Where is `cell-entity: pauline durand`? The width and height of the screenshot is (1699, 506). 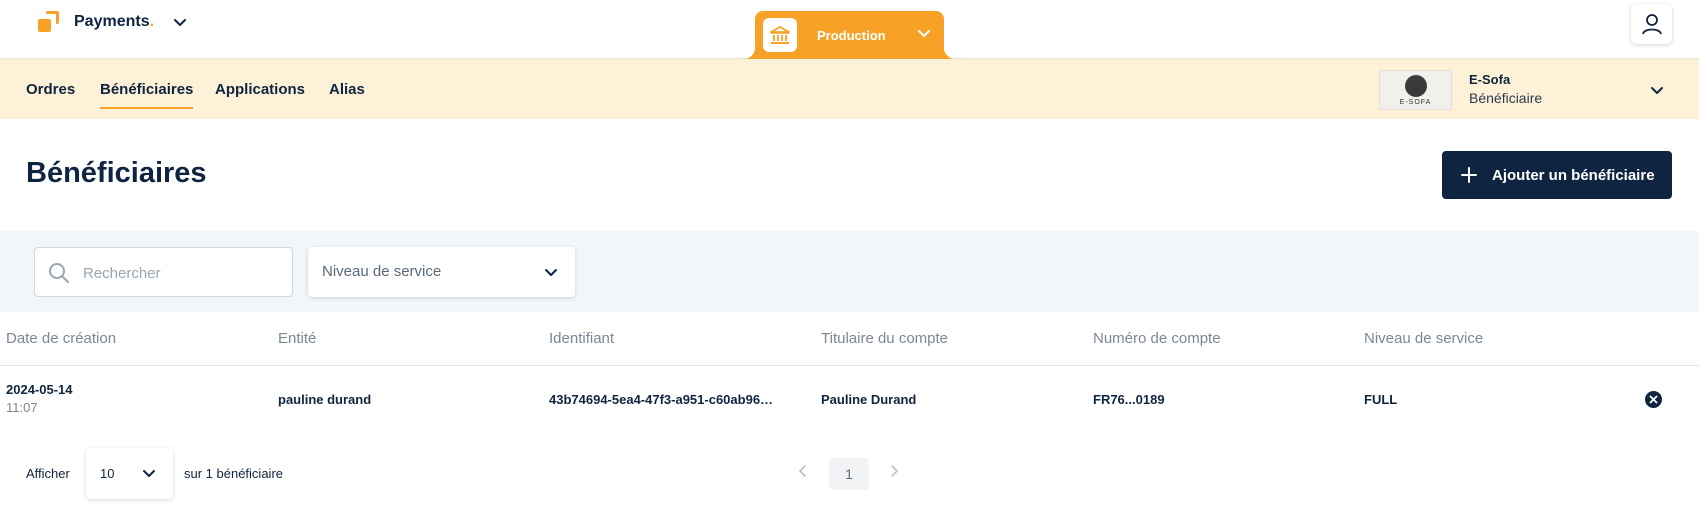 cell-entity: pauline durand is located at coordinates (325, 399).